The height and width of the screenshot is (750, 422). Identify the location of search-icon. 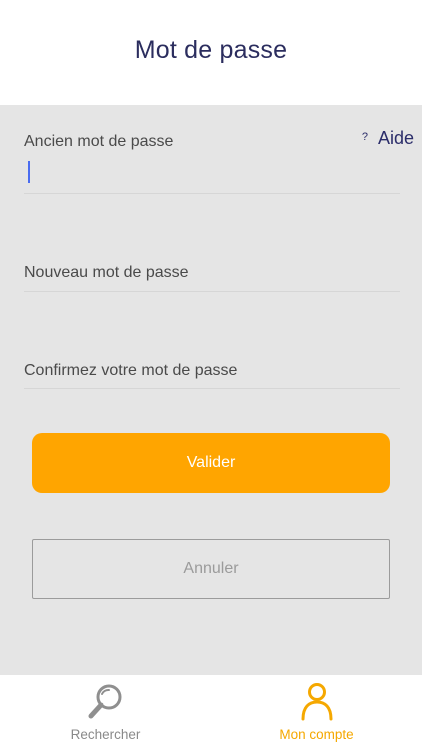
(104, 701).